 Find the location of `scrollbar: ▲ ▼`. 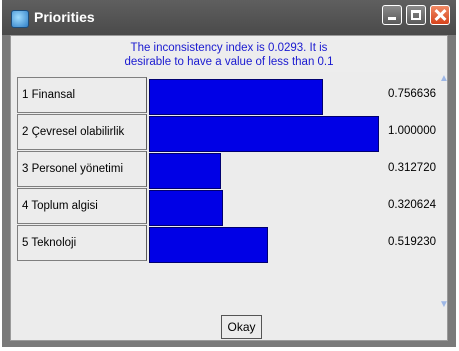

scrollbar: ▲ ▼ is located at coordinates (443, 193).